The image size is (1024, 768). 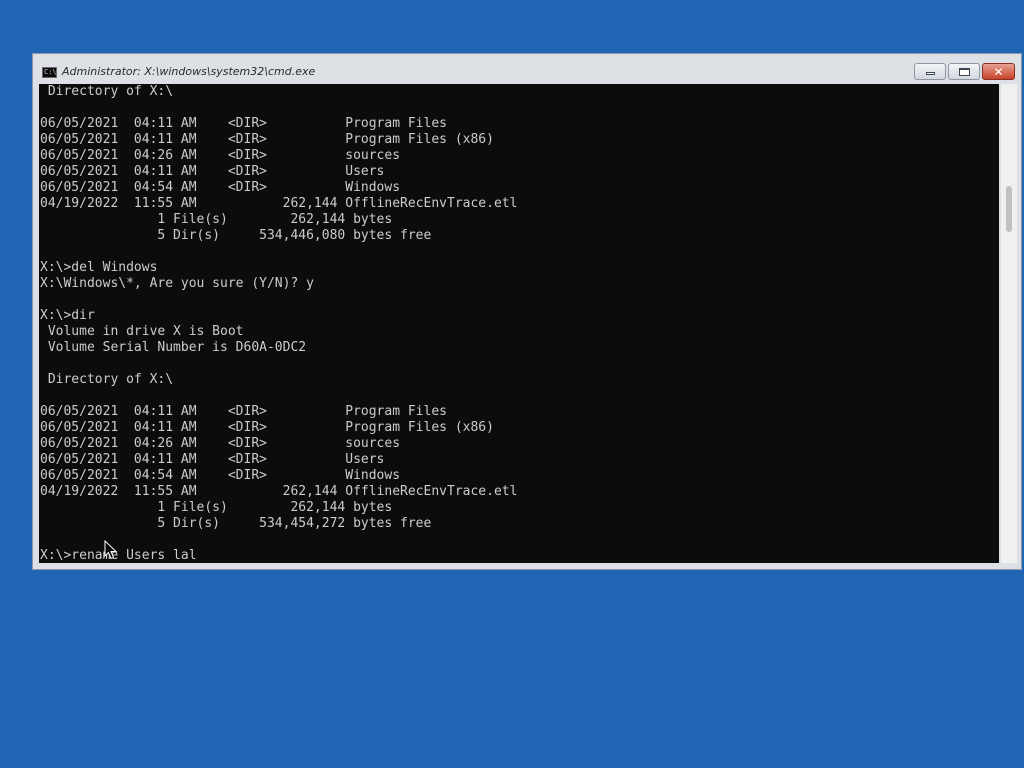 I want to click on mouse-pointer-icon, so click(x=111, y=550).